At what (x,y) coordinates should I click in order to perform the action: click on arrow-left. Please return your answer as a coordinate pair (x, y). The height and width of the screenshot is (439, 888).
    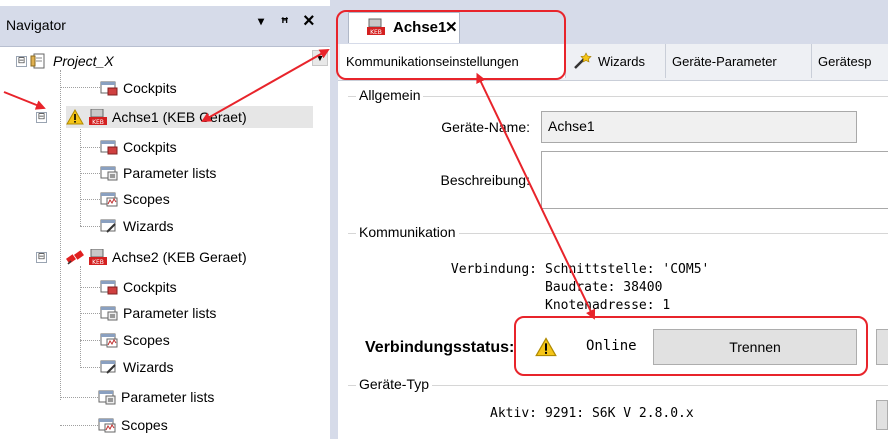
    Looking at the image, I should click on (24, 100).